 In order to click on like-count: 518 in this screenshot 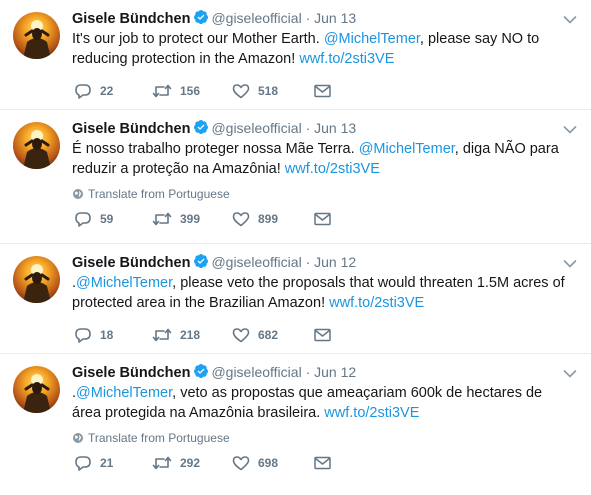, I will do `click(268, 91)`.